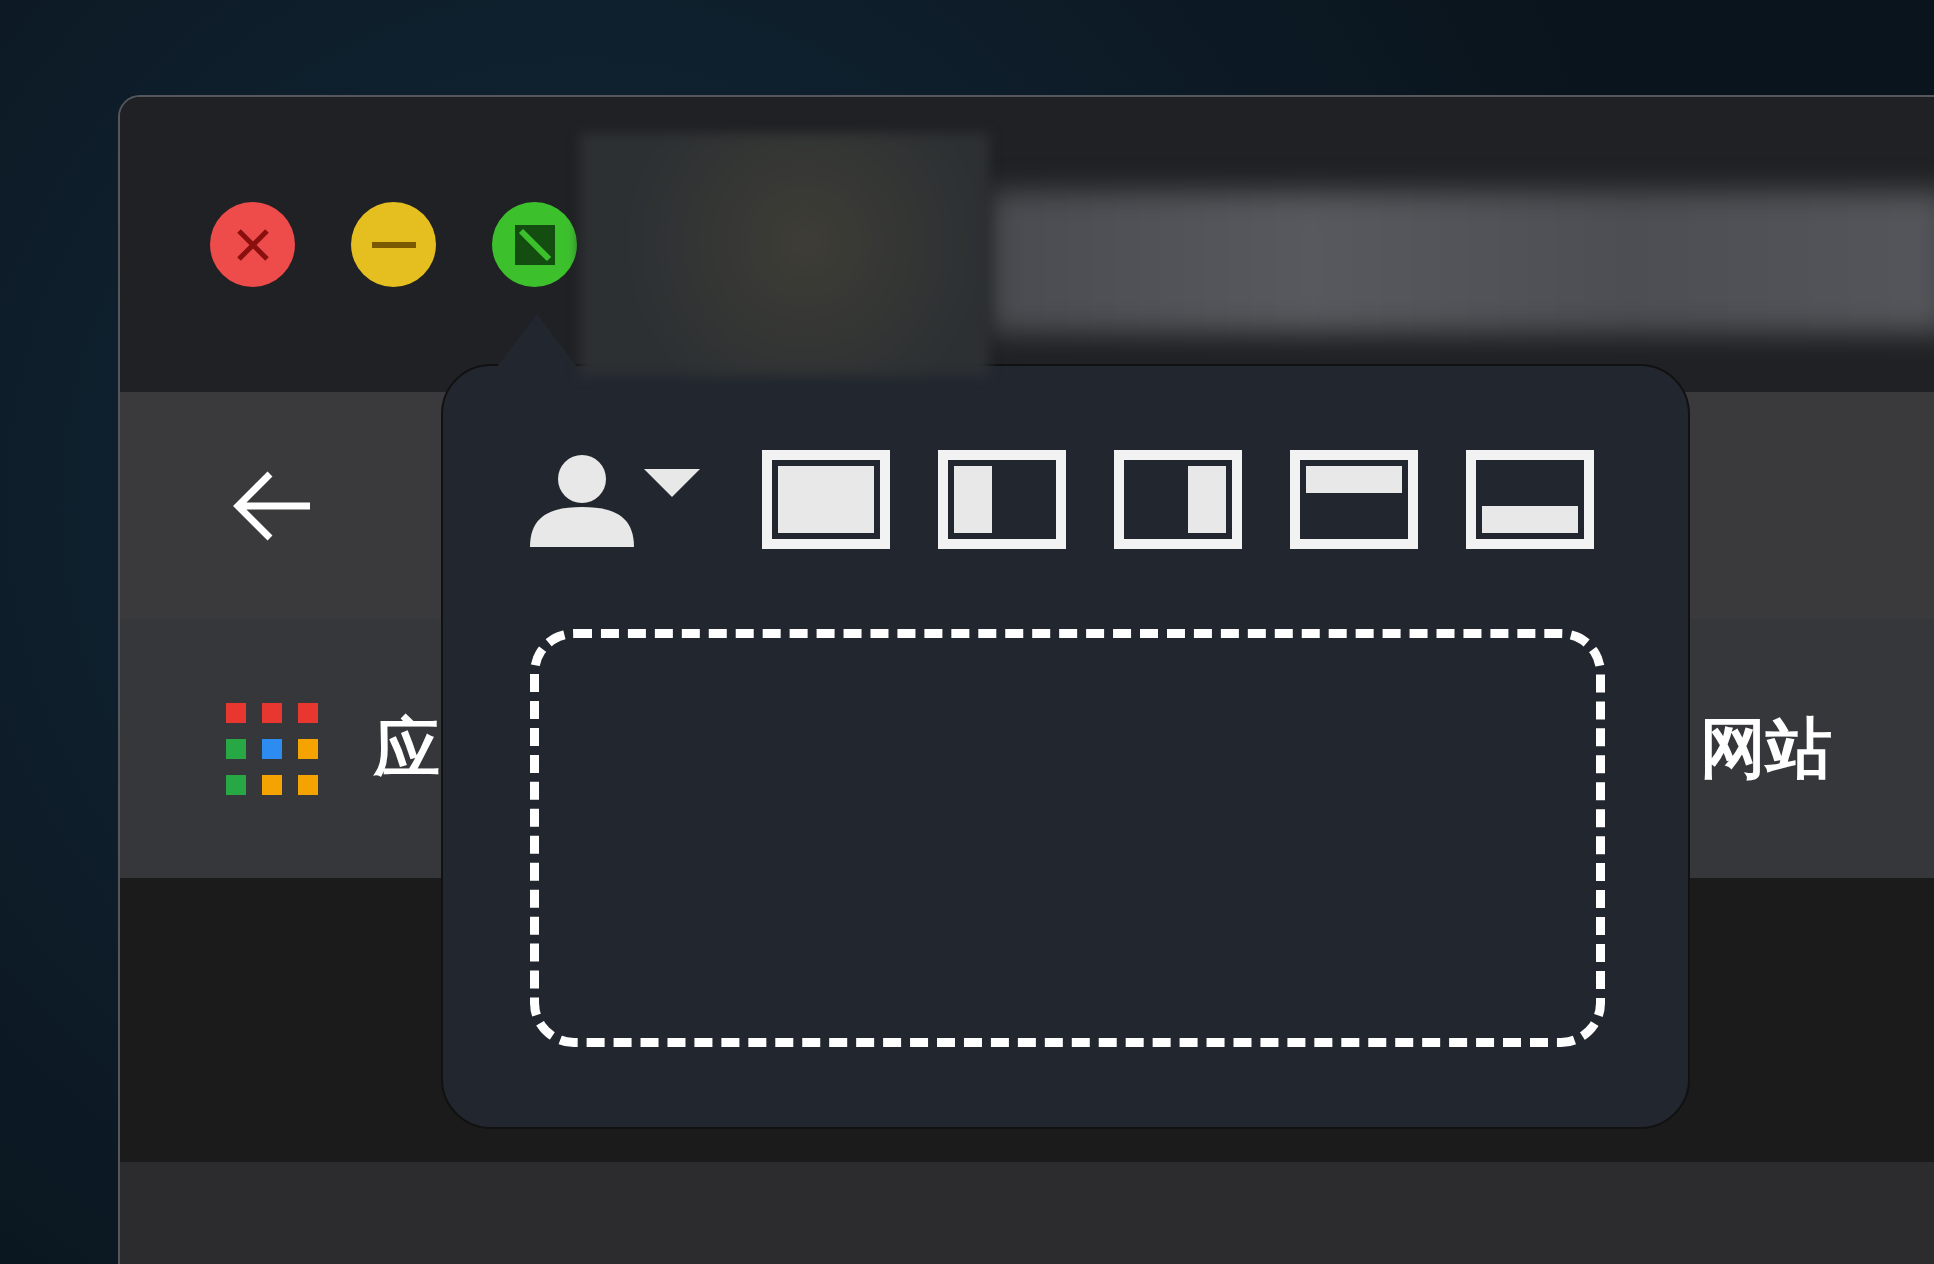  What do you see at coordinates (272, 748) in the screenshot?
I see `apps-icon` at bounding box center [272, 748].